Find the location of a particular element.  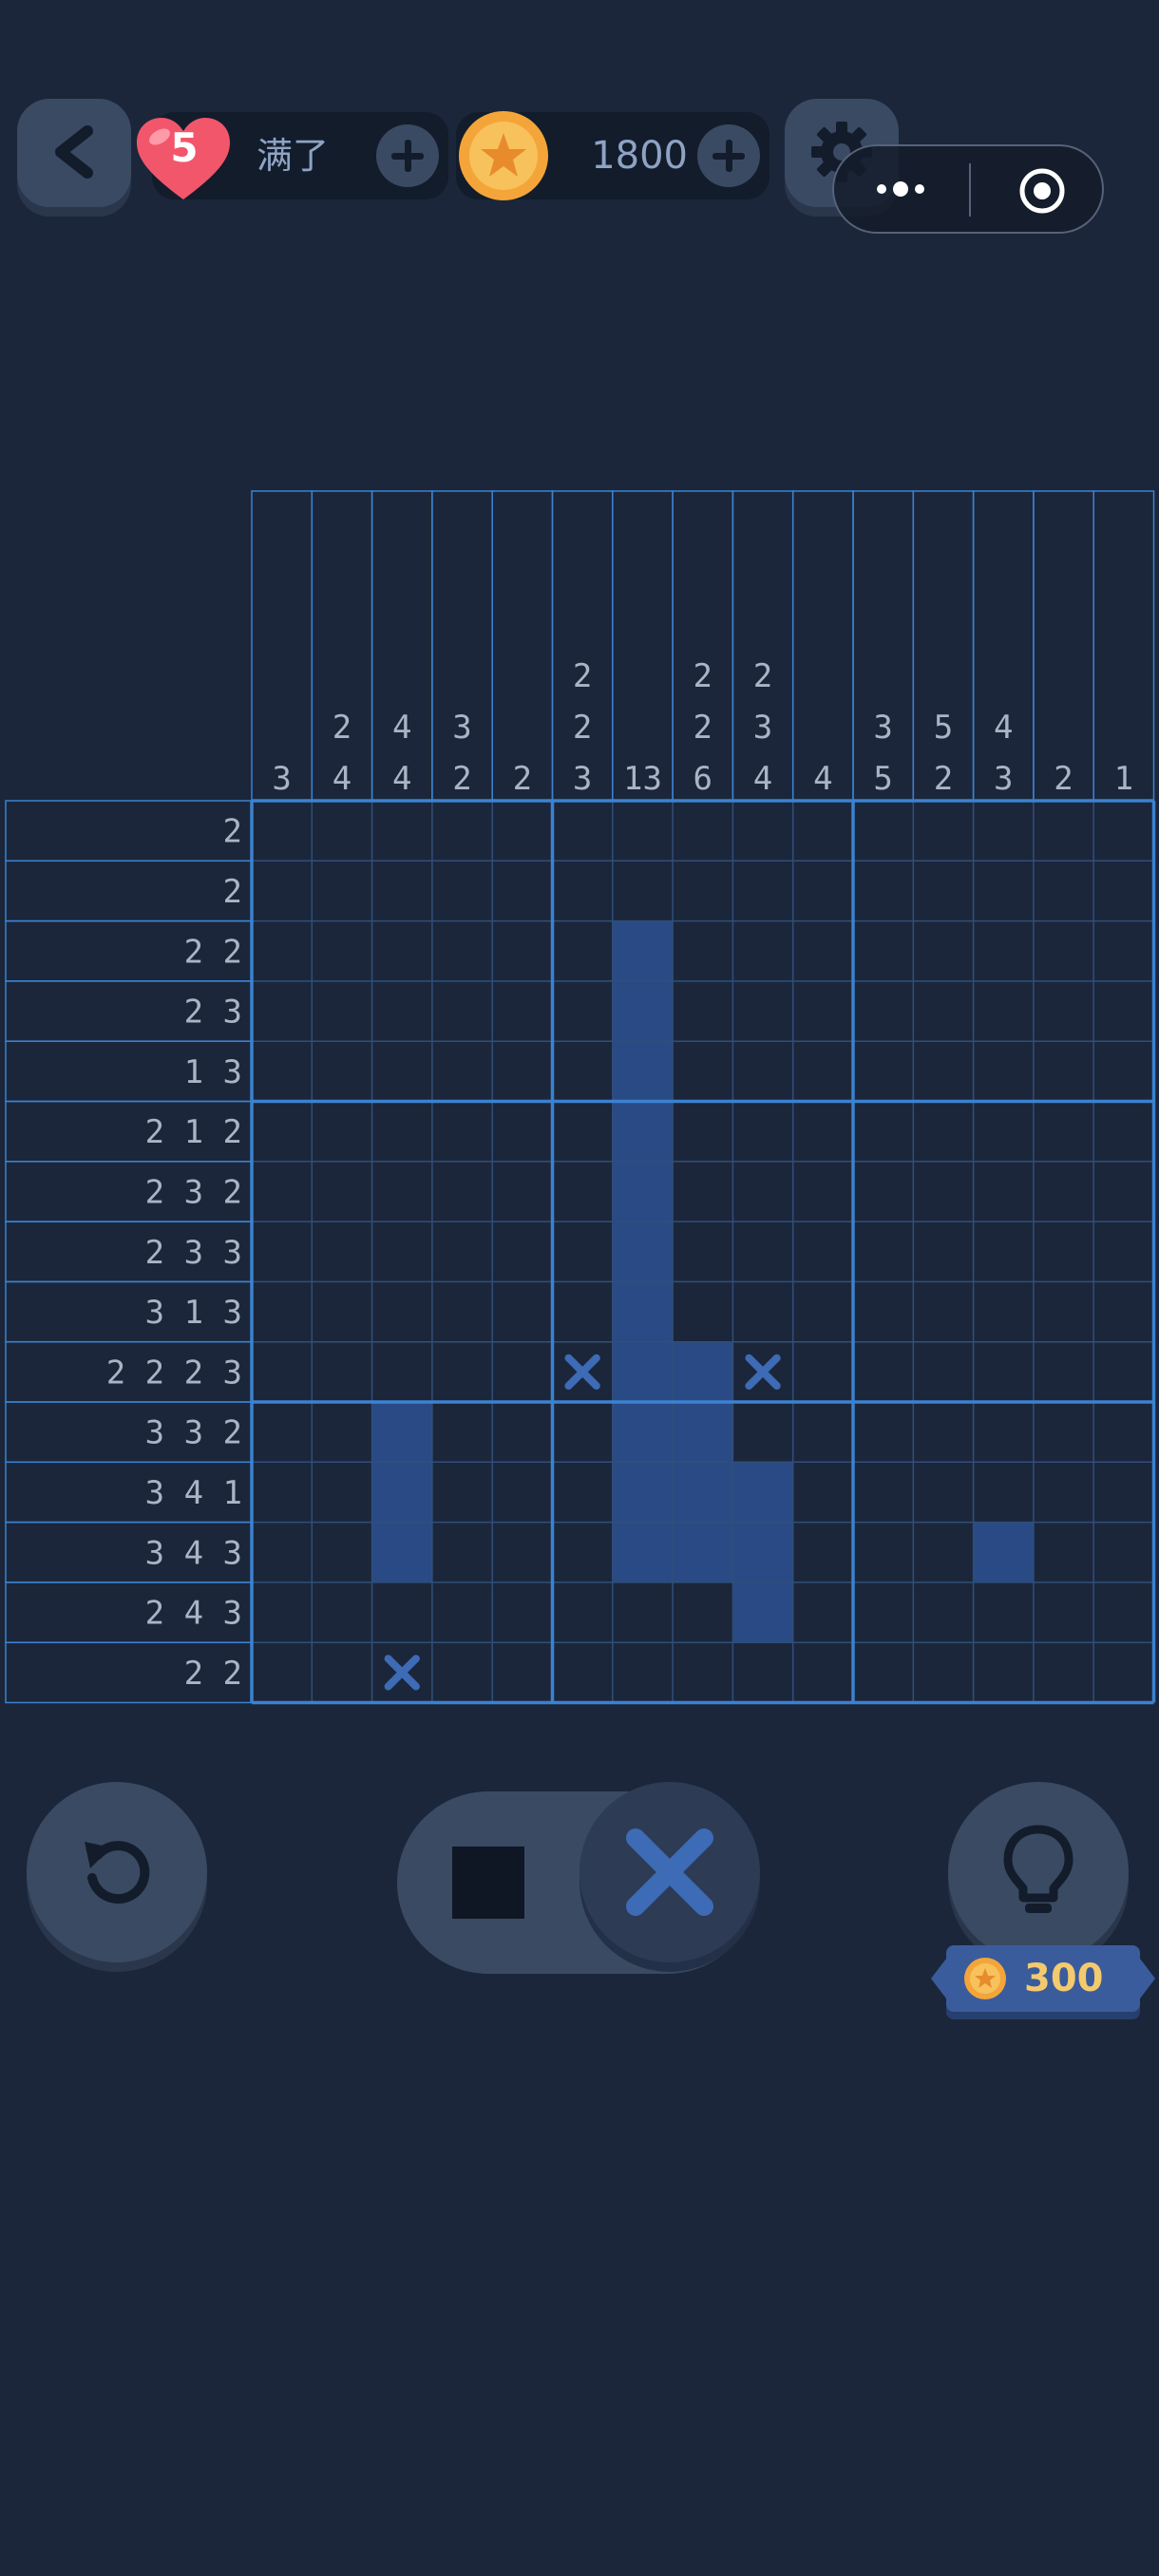

undo-button is located at coordinates (117, 1872).